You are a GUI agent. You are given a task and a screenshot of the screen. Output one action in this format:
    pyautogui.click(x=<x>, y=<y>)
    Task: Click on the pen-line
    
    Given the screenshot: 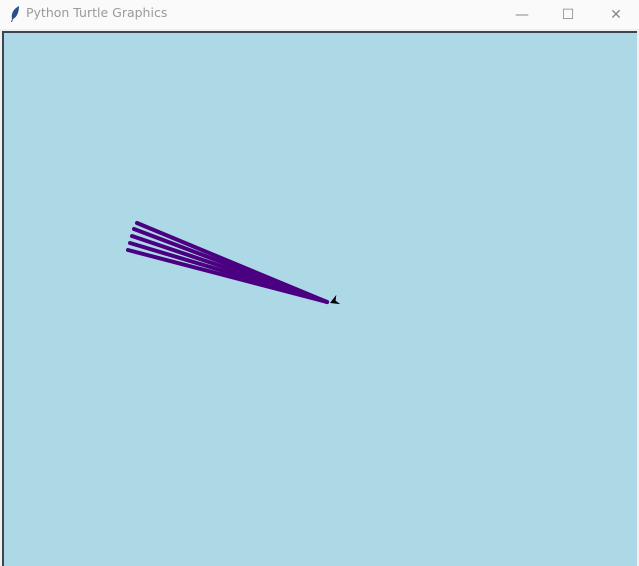 What is the action you would take?
    pyautogui.click(x=227, y=276)
    